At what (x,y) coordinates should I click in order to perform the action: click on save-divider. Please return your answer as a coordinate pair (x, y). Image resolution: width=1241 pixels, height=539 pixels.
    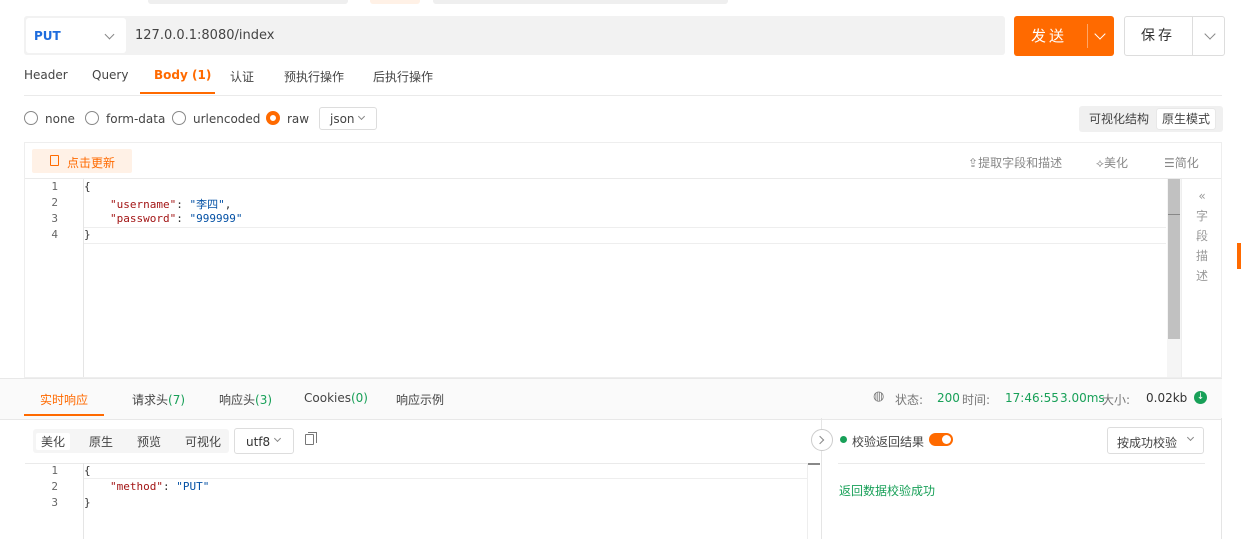
    Looking at the image, I should click on (1192, 36).